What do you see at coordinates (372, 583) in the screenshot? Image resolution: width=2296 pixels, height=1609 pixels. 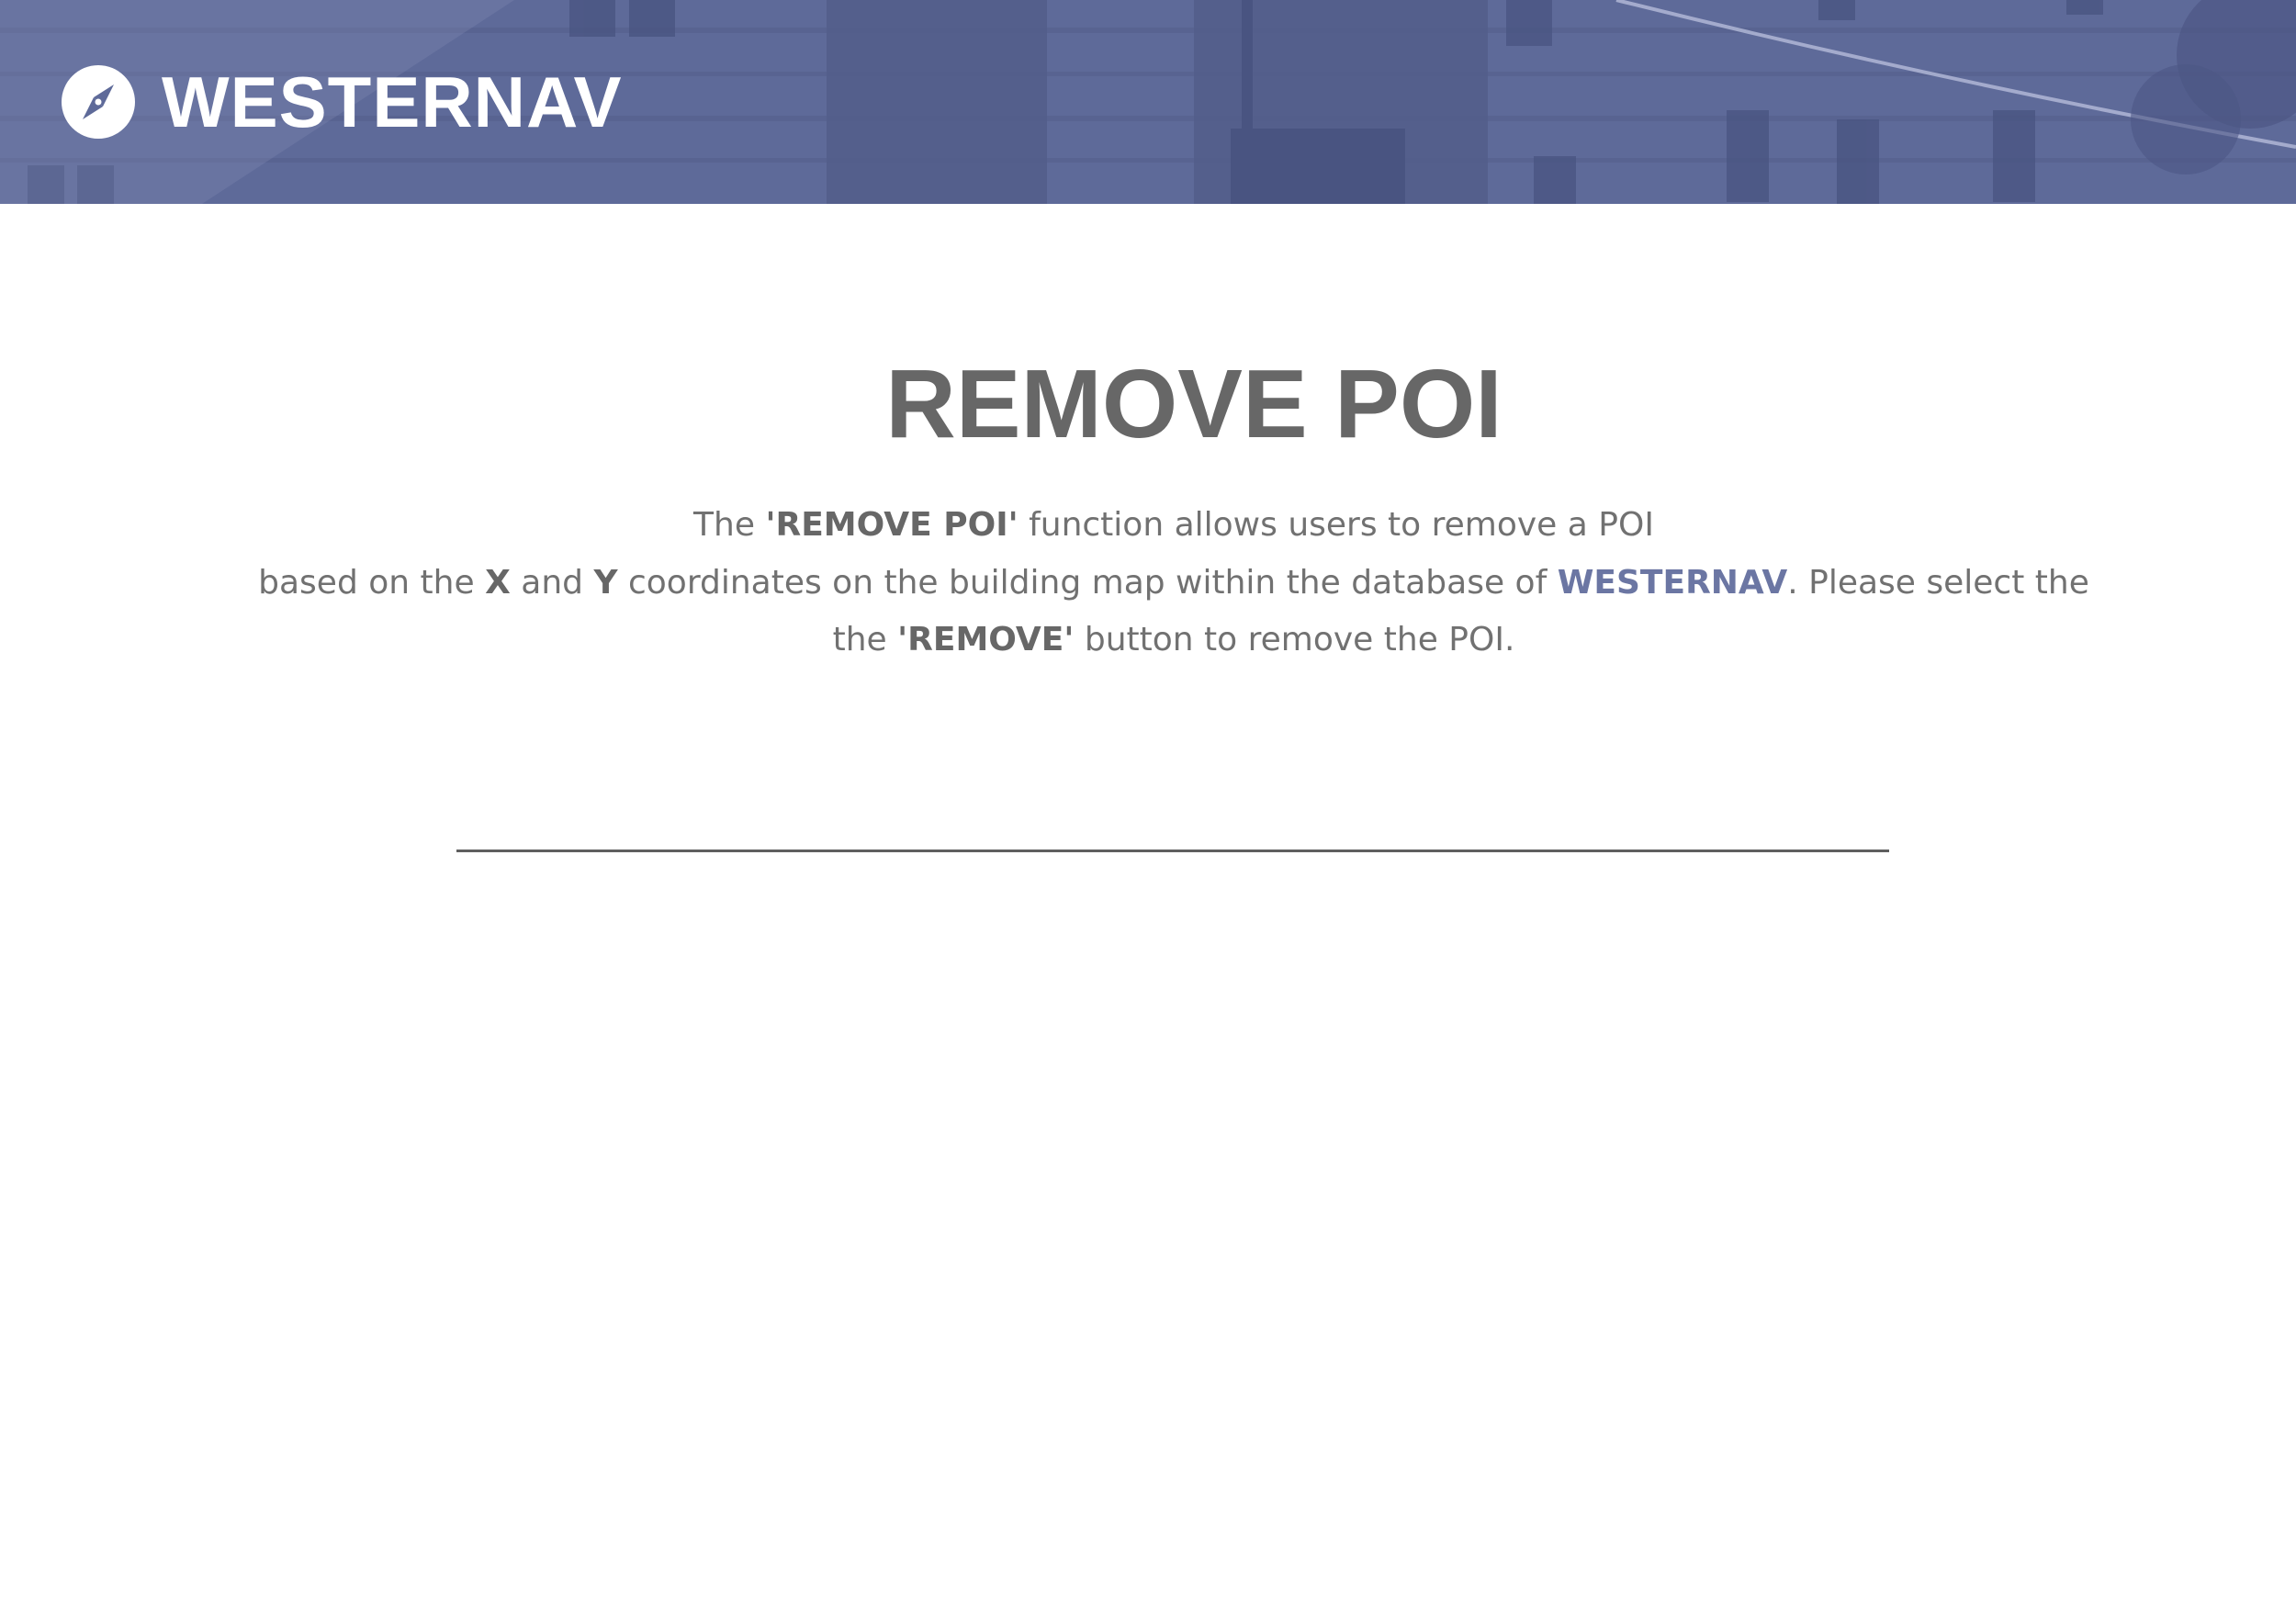 I see `description-text: based on the` at bounding box center [372, 583].